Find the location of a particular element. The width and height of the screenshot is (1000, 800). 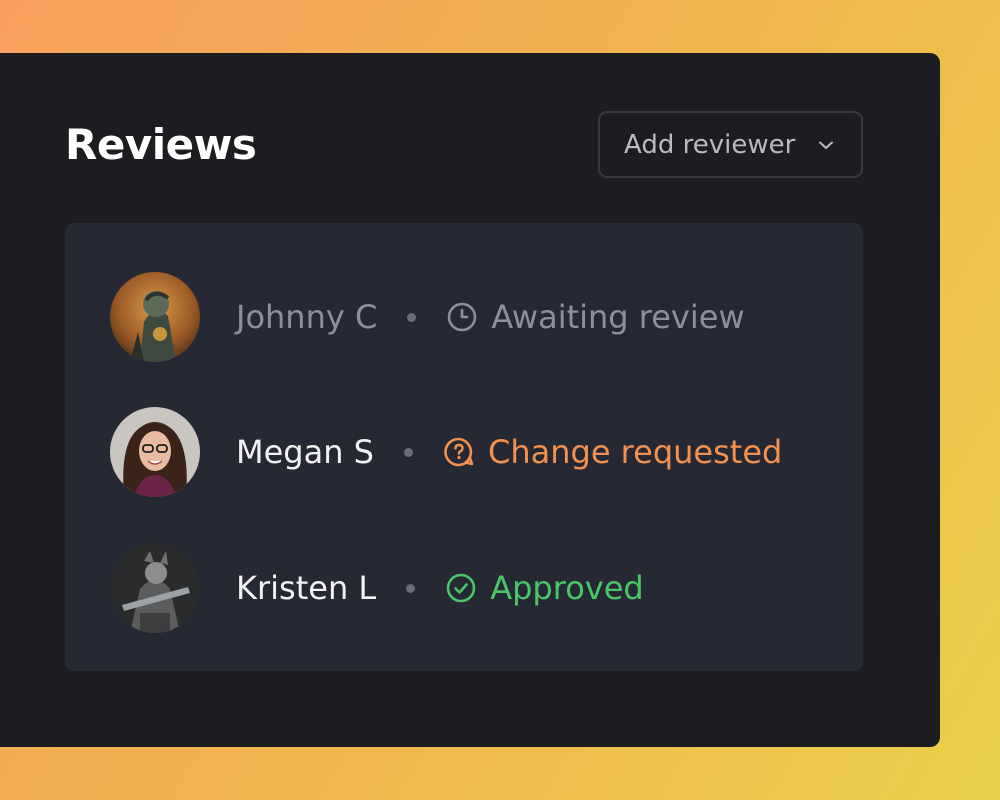

reviewer-name: Megan S is located at coordinates (305, 452).